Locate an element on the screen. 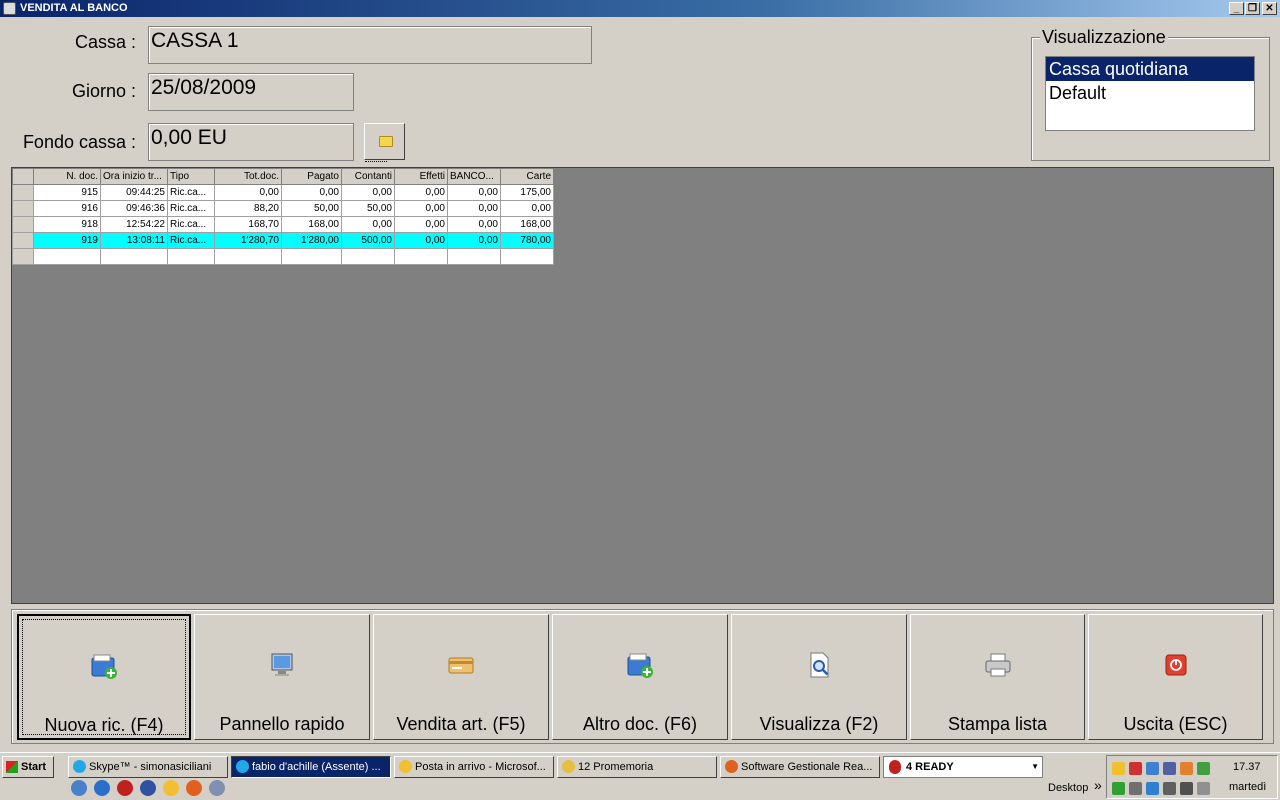 The image size is (1280, 800). tray-outlook-icon is located at coordinates (1118, 768).